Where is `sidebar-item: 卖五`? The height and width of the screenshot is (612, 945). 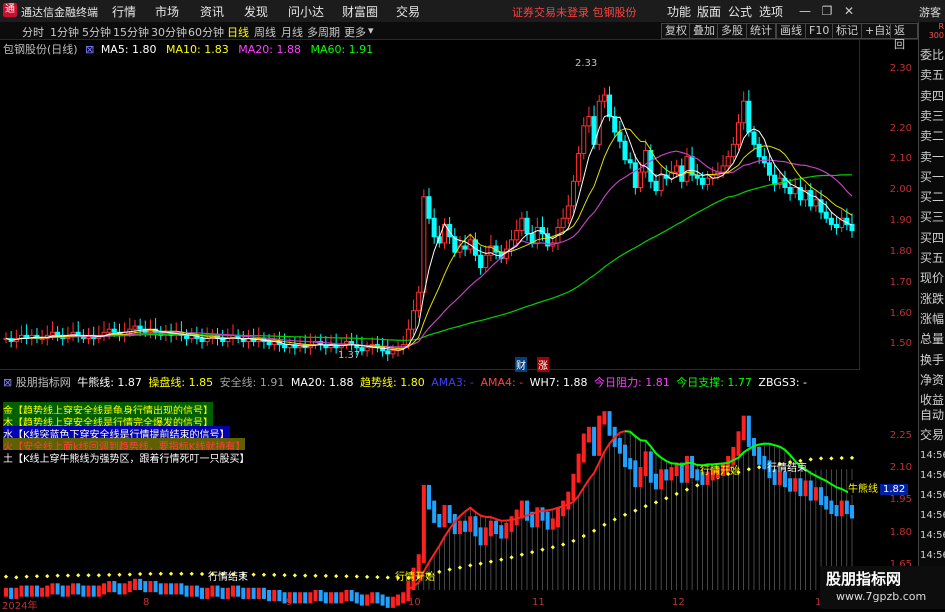
sidebar-item: 卖五 is located at coordinates (932, 75).